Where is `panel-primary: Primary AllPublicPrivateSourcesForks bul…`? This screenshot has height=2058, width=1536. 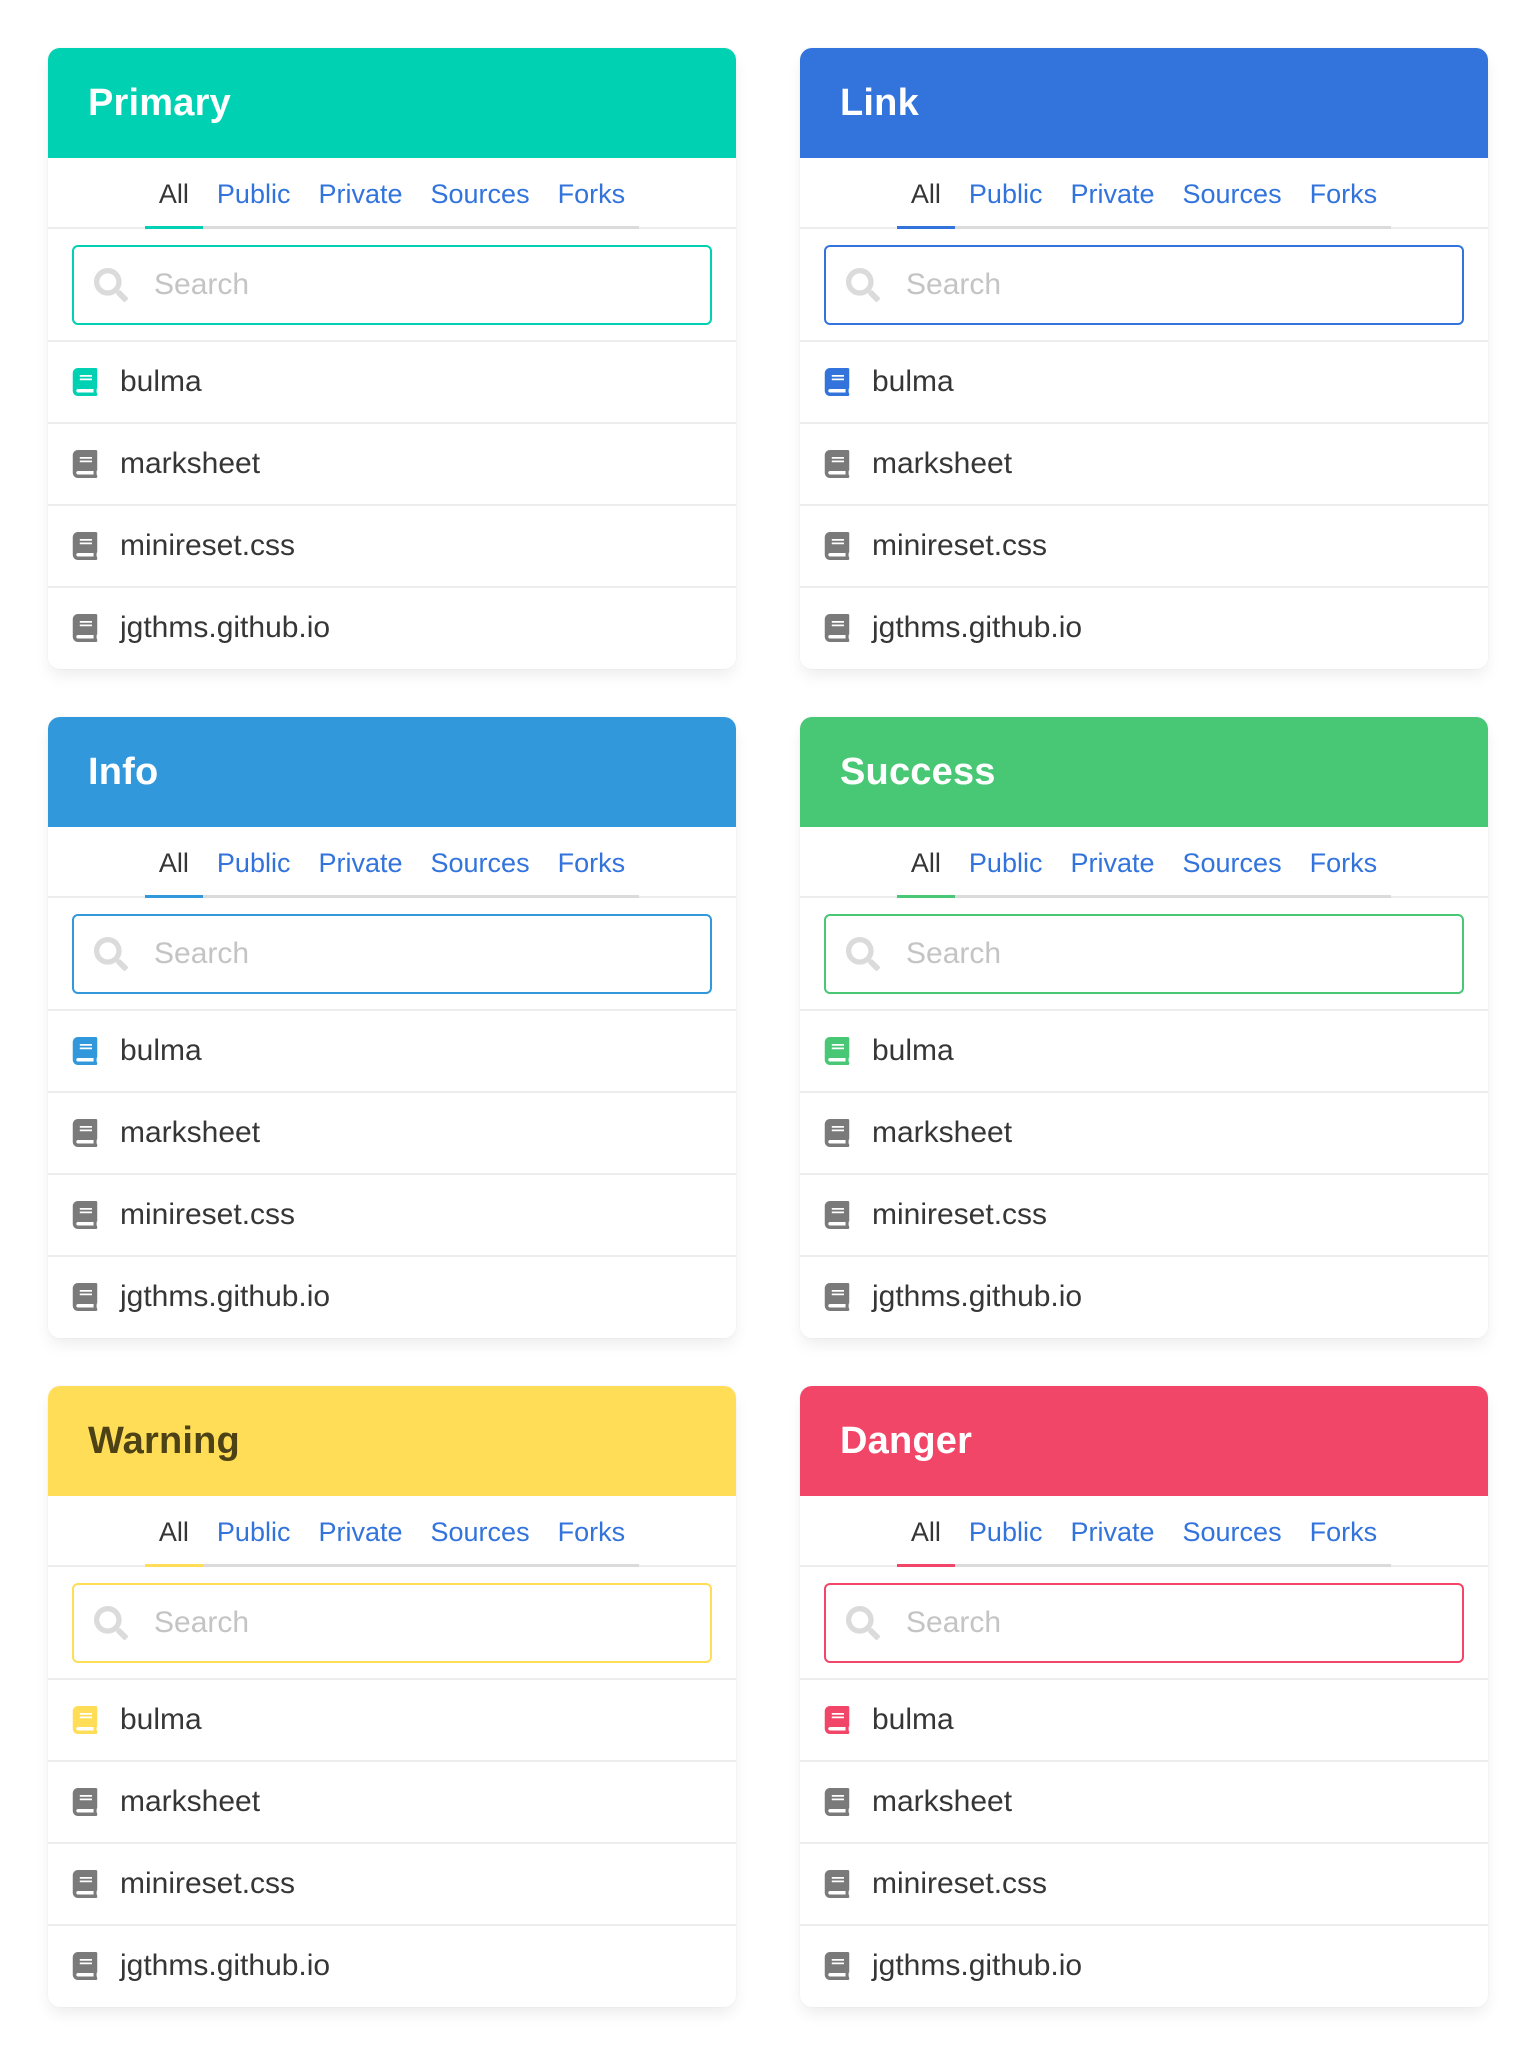
panel-primary: Primary AllPublicPrivateSourcesForks bul… is located at coordinates (392, 358).